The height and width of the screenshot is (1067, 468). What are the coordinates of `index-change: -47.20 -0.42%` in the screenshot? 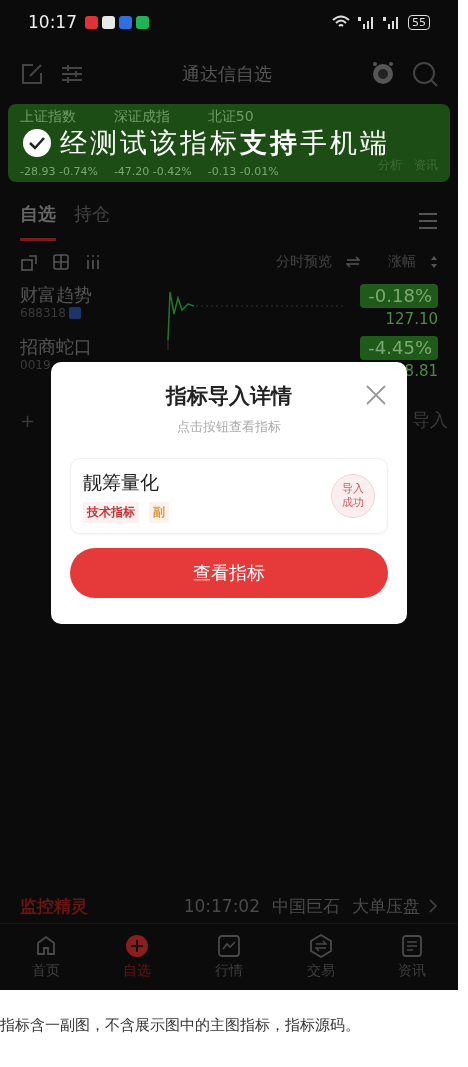 It's located at (152, 172).